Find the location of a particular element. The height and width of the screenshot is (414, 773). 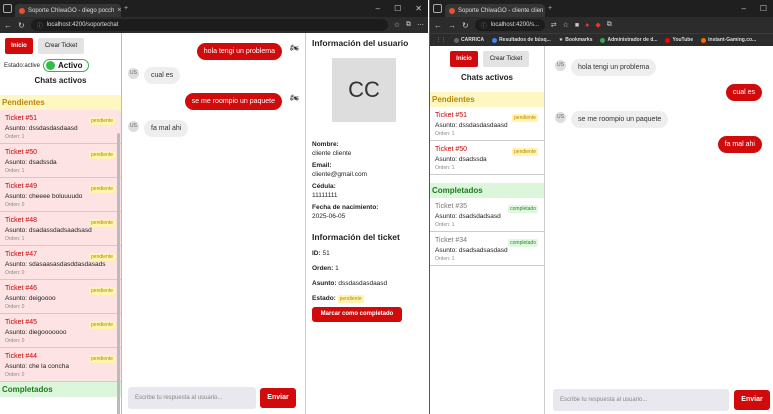

ticket-info-title: Información del ticket is located at coordinates (356, 237).